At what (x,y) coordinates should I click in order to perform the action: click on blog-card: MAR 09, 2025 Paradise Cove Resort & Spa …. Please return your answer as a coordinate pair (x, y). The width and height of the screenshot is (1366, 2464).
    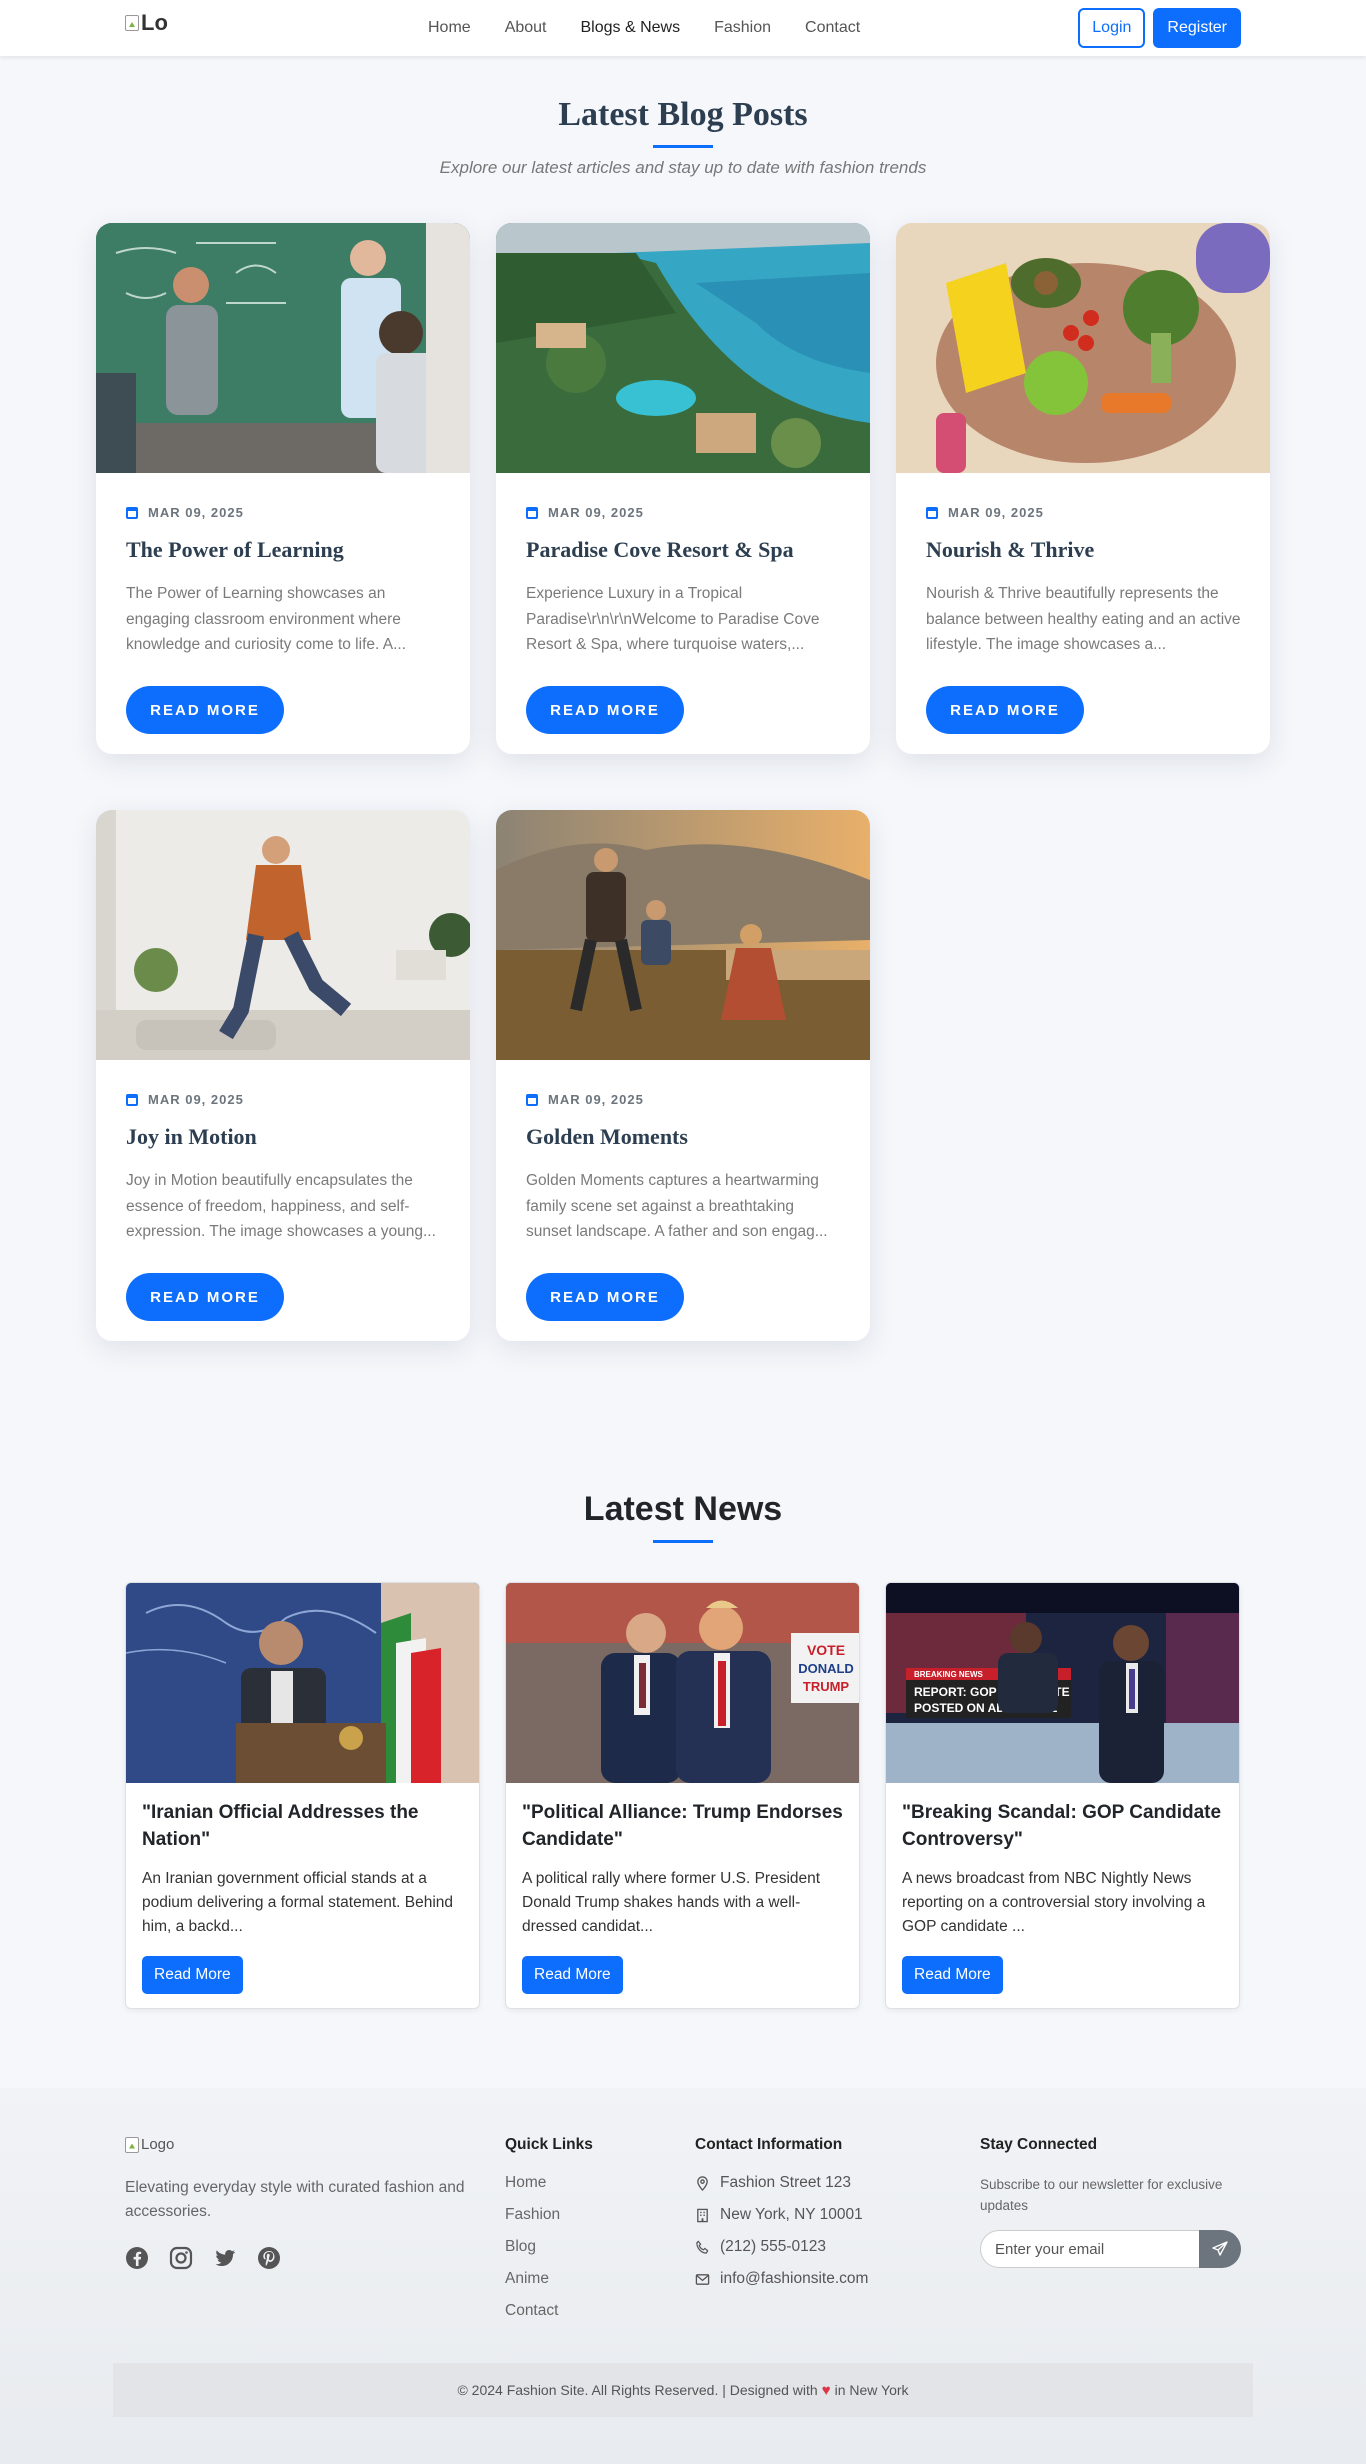
    Looking at the image, I should click on (683, 488).